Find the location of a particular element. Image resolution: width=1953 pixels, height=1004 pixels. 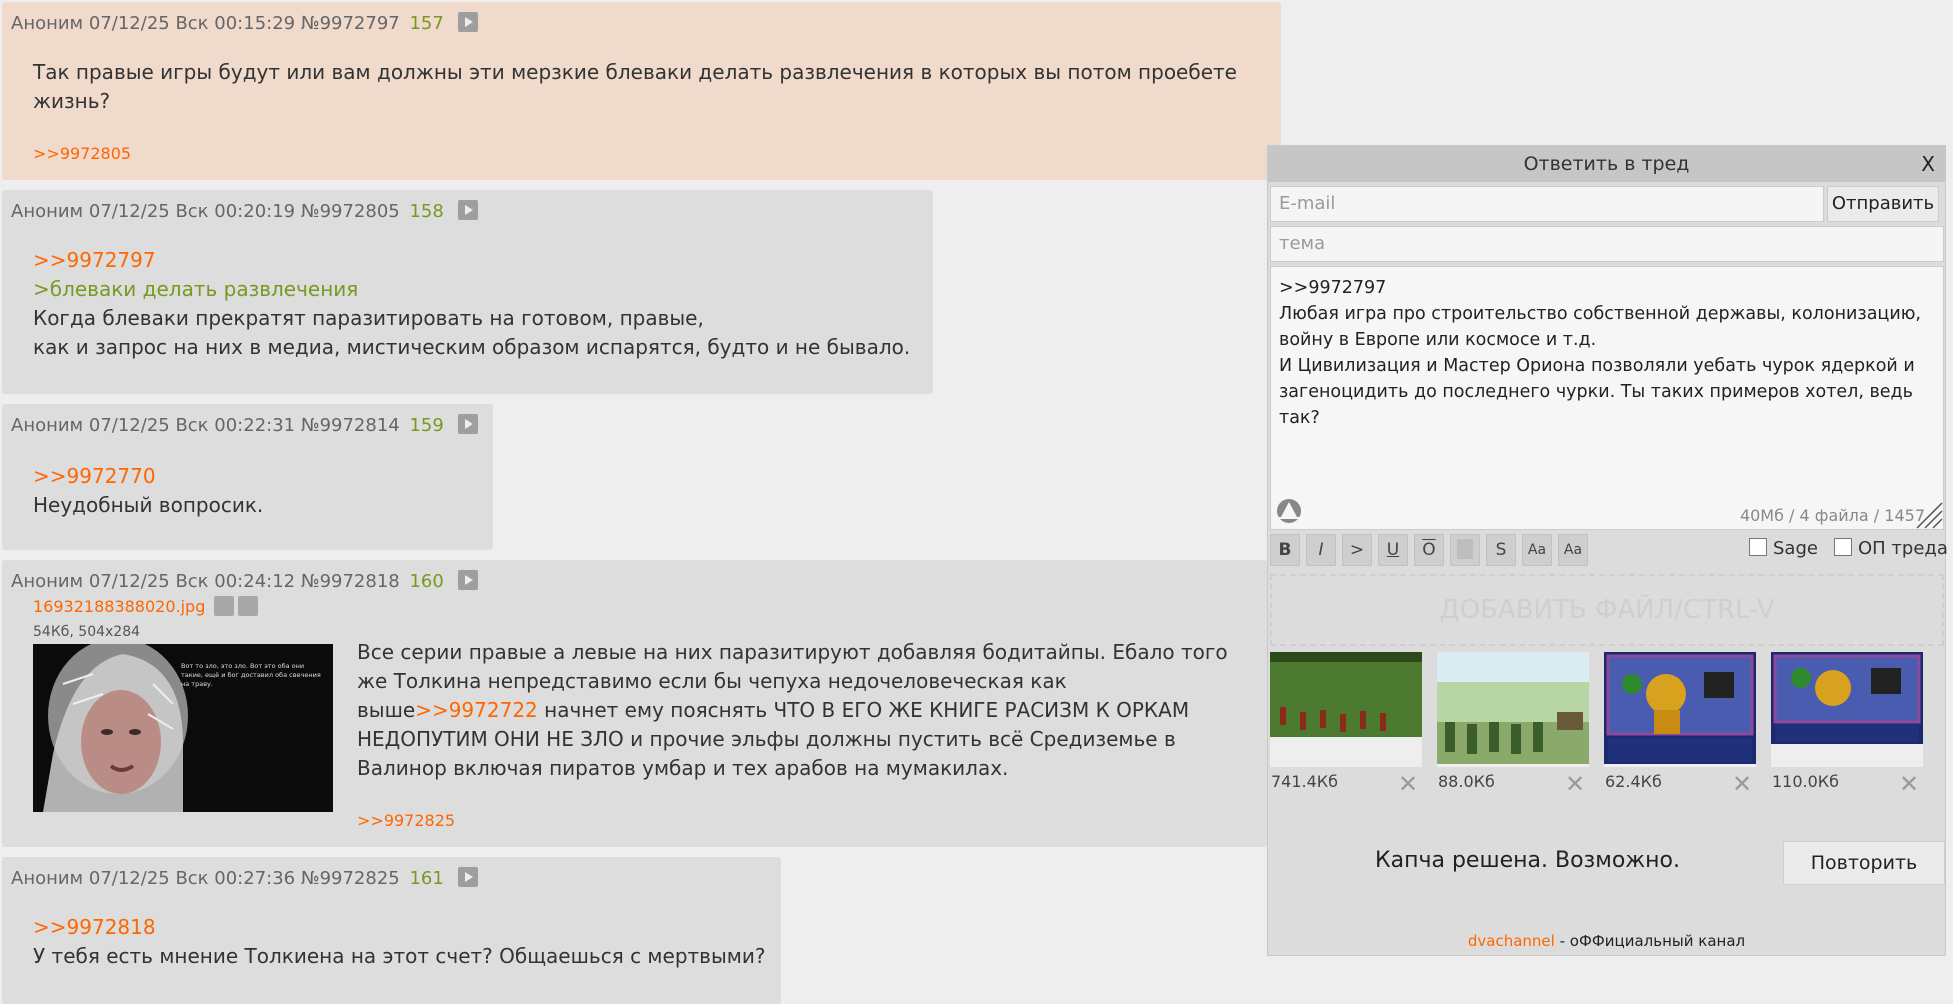

underline-label: U is located at coordinates (1393, 550).